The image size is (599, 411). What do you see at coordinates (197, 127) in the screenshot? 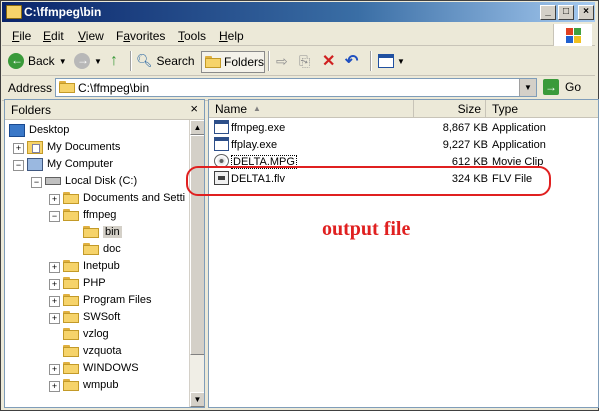
I see `scroll-up-button: ▲` at bounding box center [197, 127].